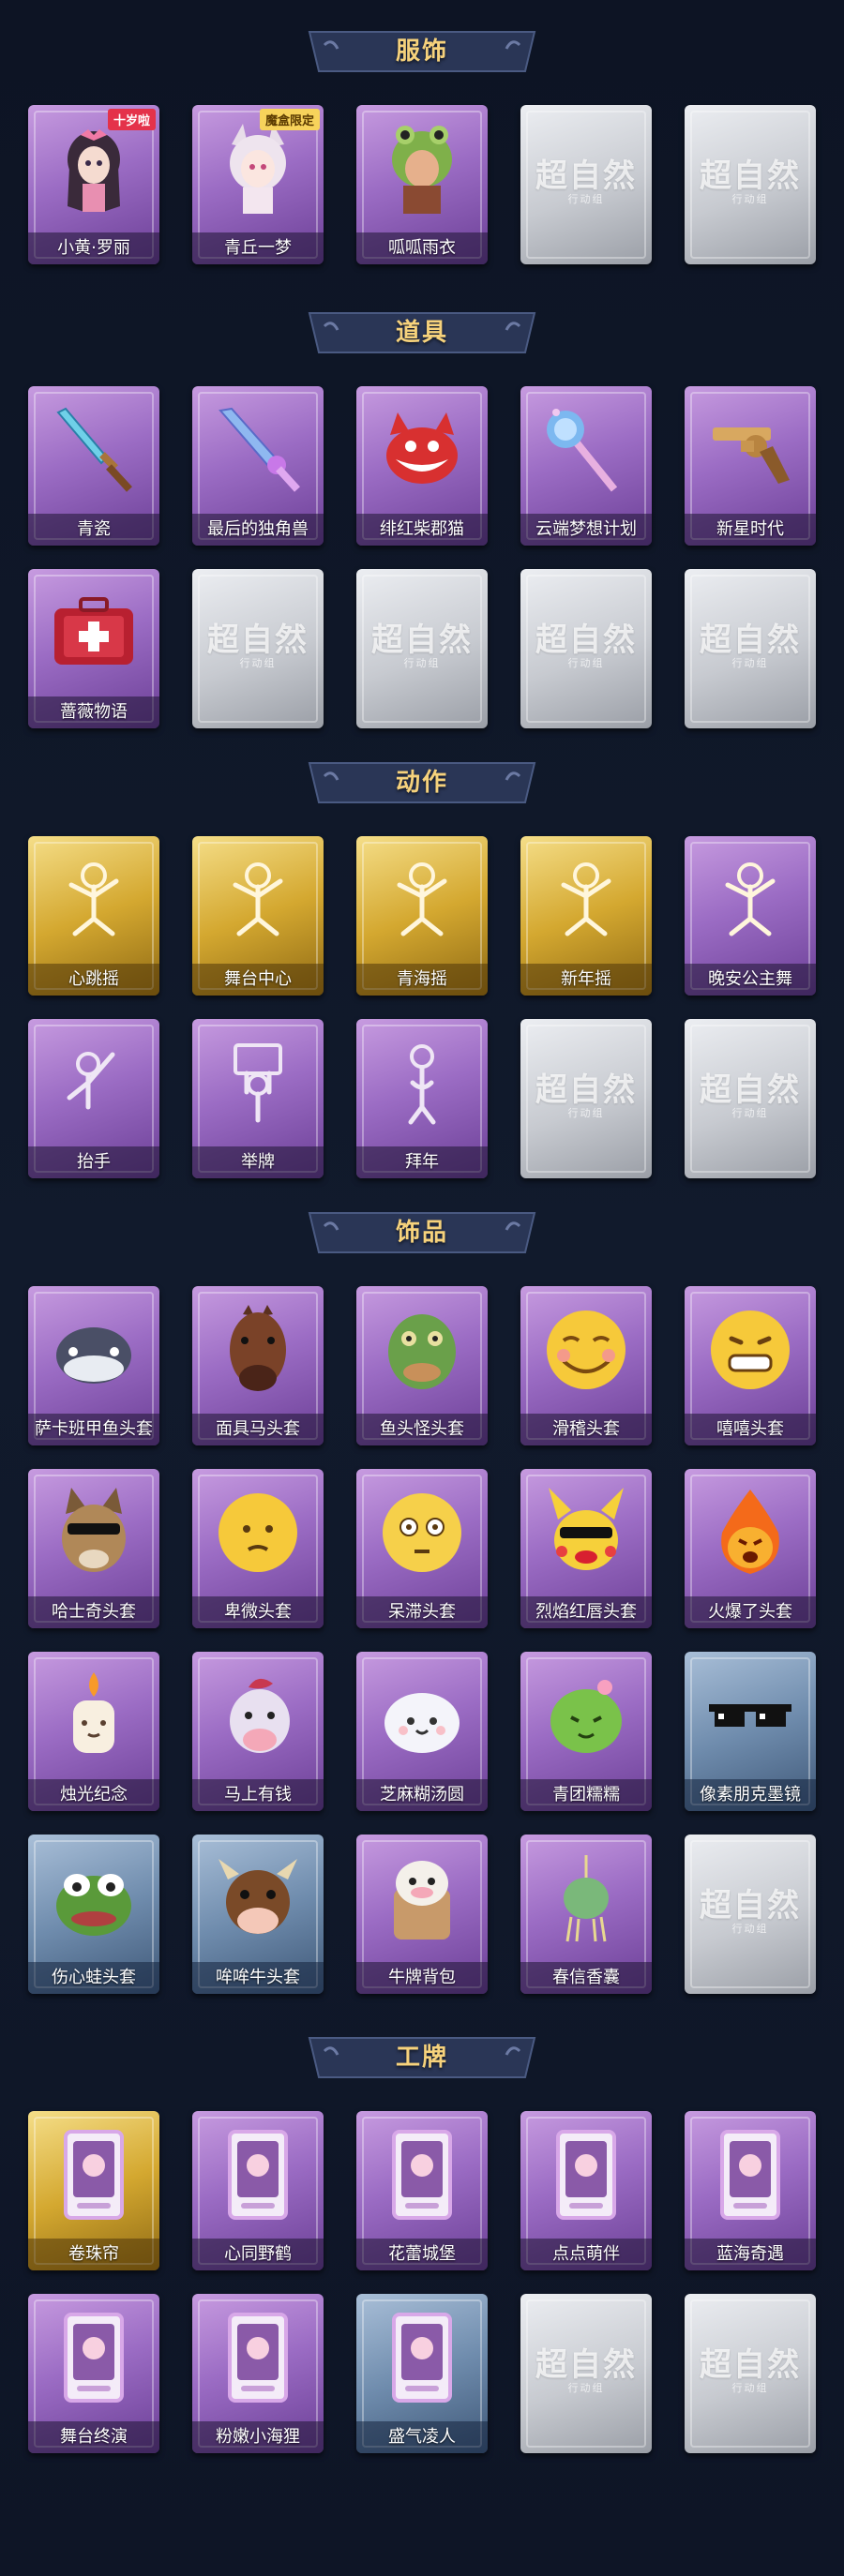 The image size is (844, 2576). Describe the element at coordinates (586, 1732) in the screenshot. I see `item-card: 青团糯糯` at that location.